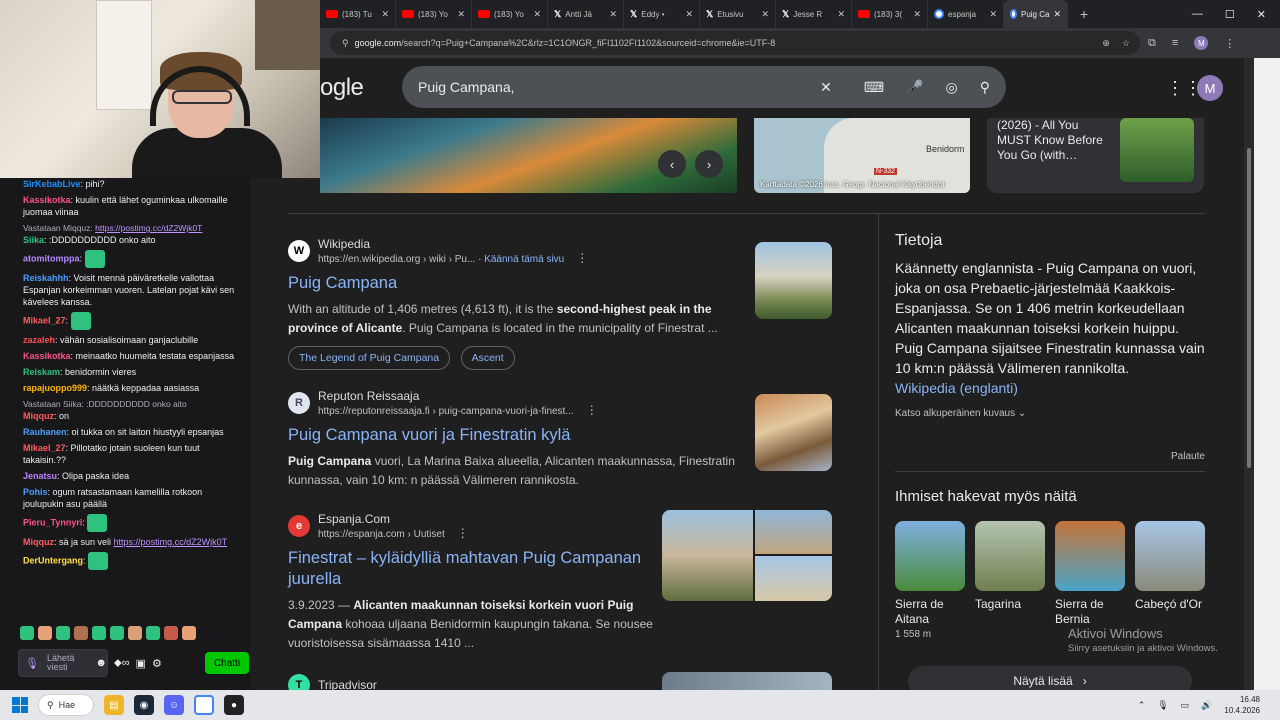 Image resolution: width=1280 pixels, height=720 pixels. What do you see at coordinates (35, 492) in the screenshot?
I see `chat-username: Pohis` at bounding box center [35, 492].